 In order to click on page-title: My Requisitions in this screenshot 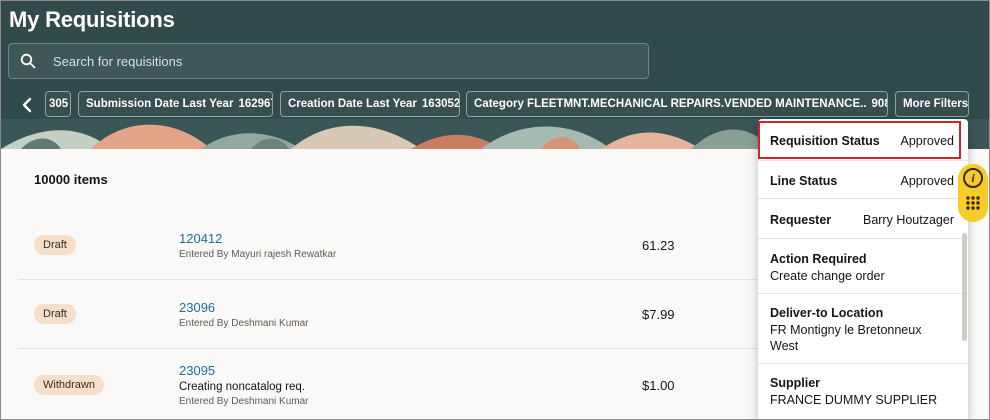, I will do `click(92, 19)`.